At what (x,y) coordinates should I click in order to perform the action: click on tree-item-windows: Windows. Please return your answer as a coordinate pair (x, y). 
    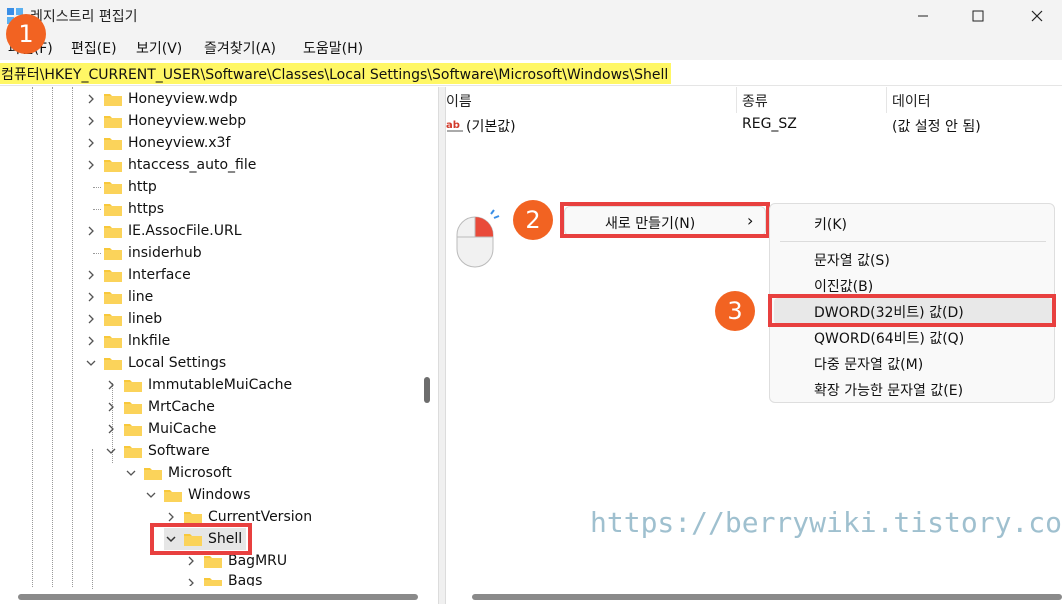
    Looking at the image, I should click on (197, 495).